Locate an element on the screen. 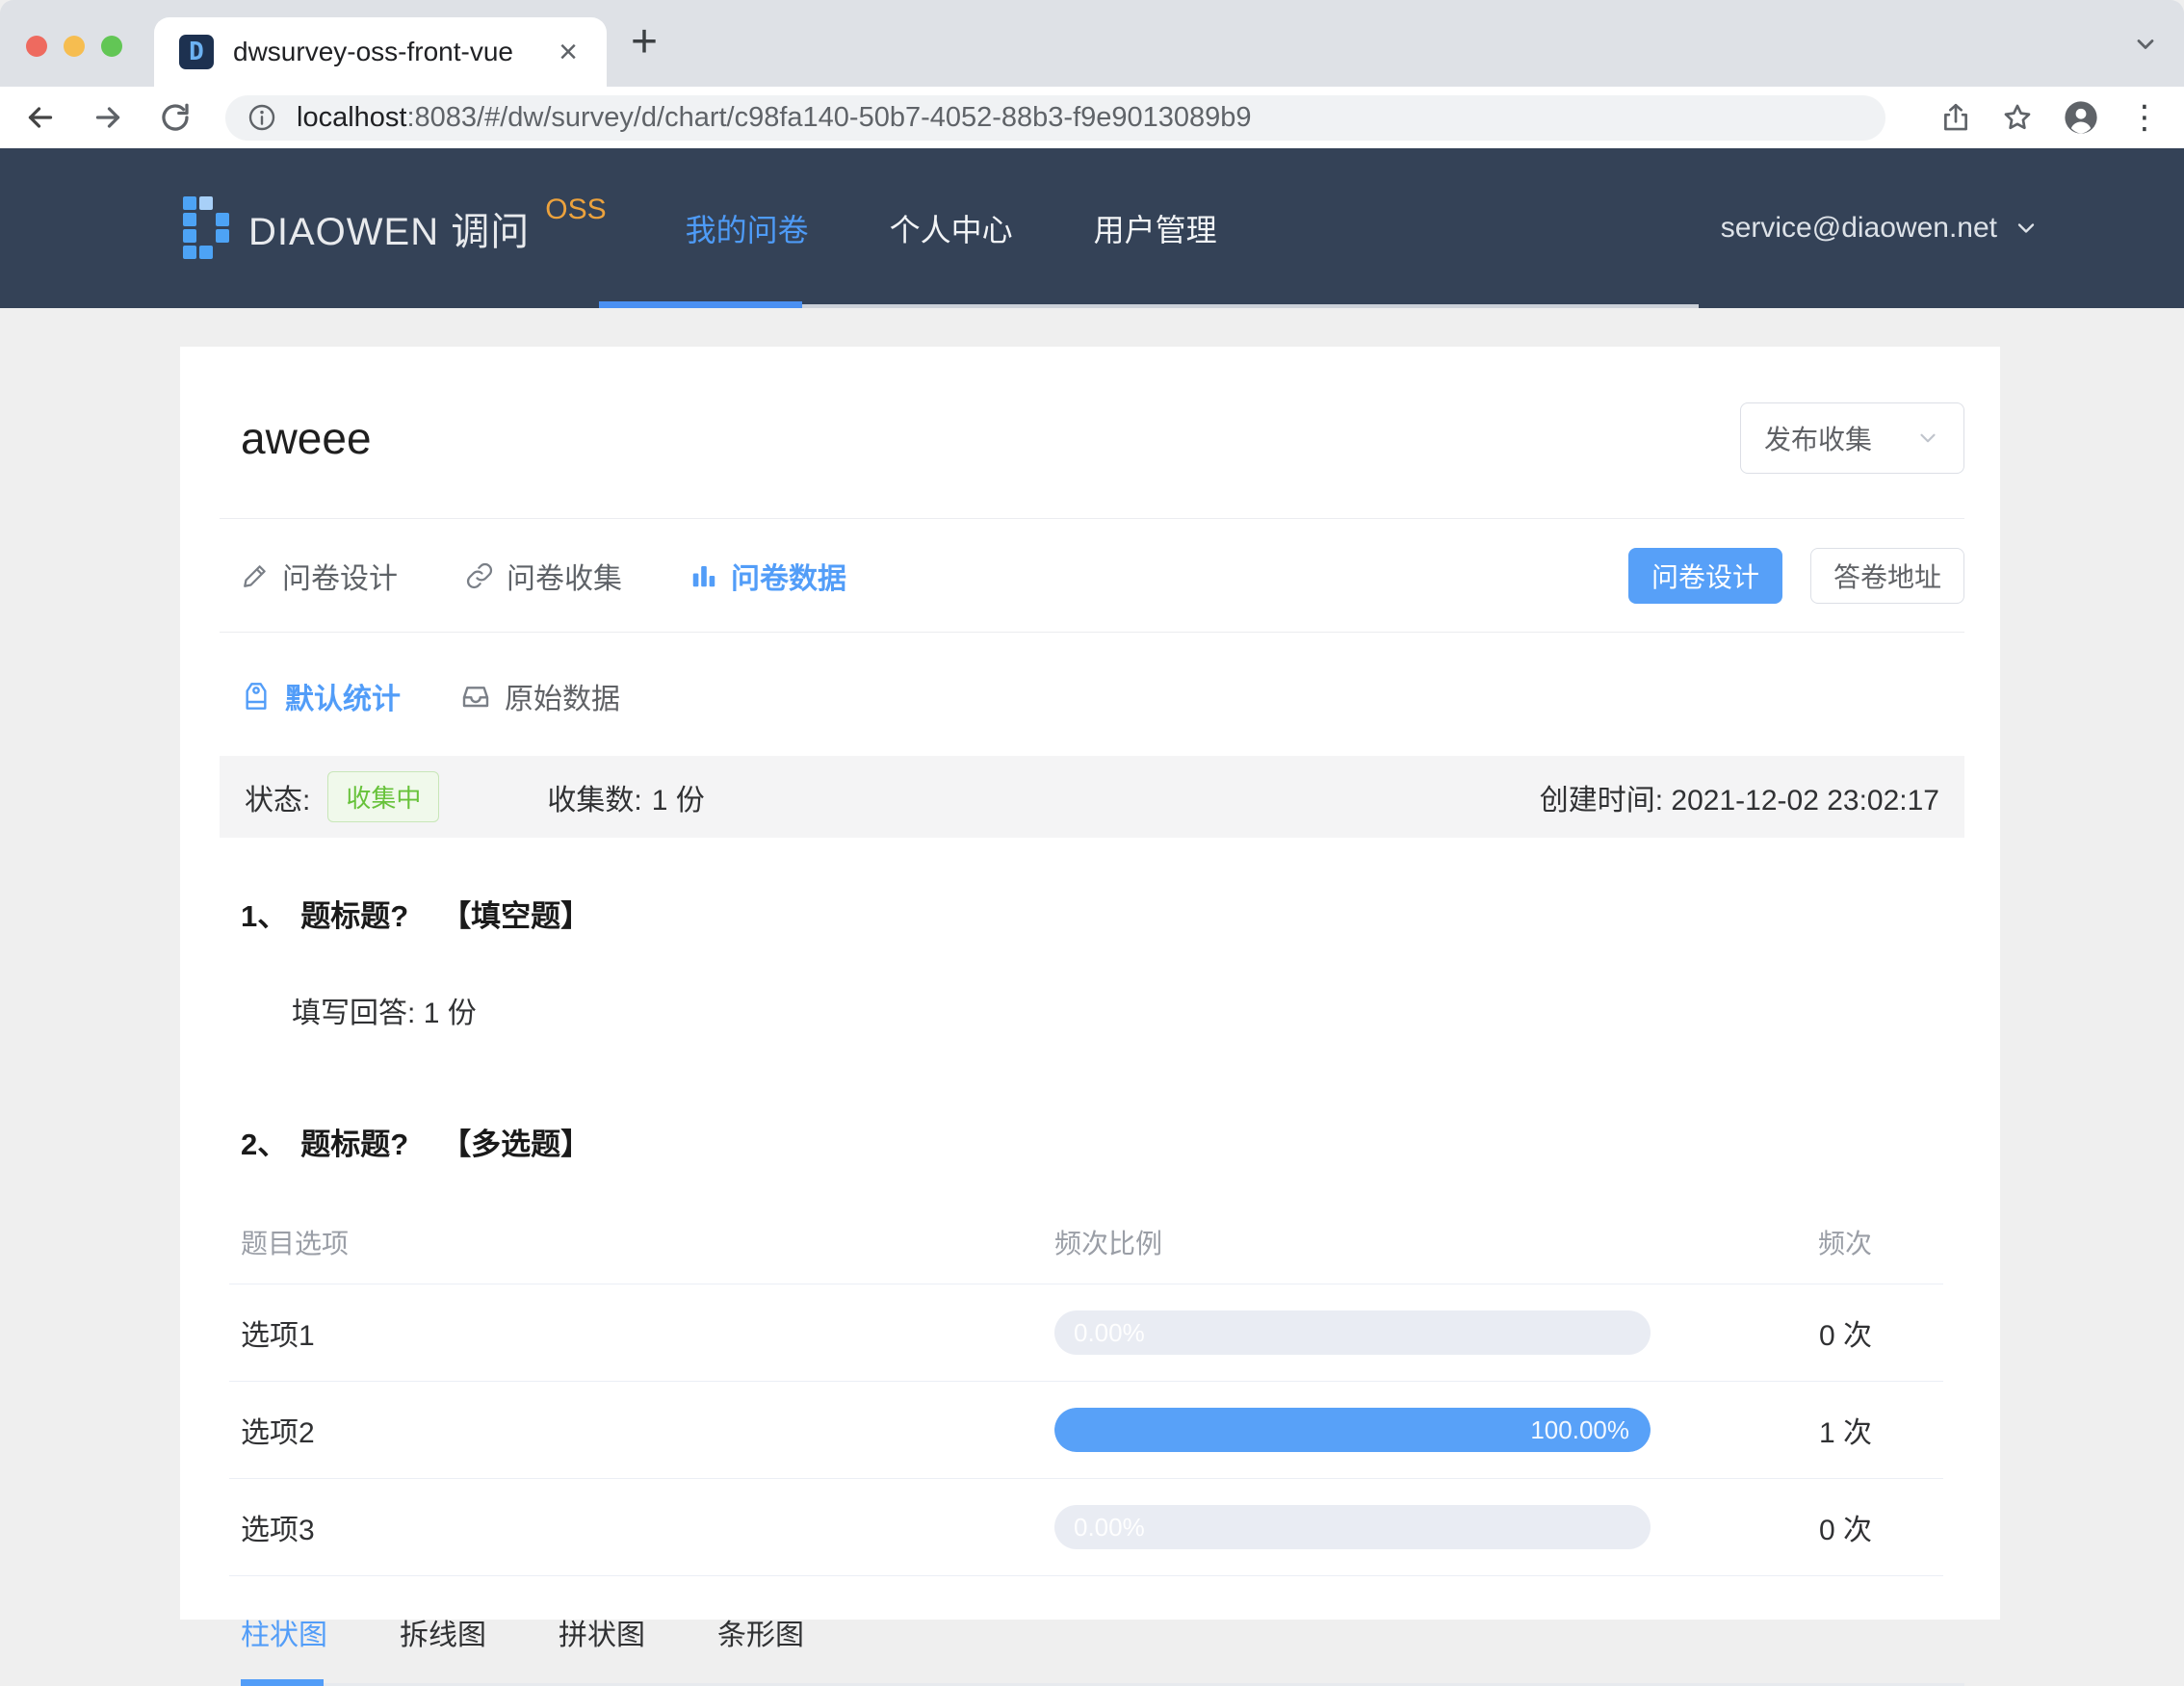 Image resolution: width=2184 pixels, height=1686 pixels. progress-label: 100.00% is located at coordinates (1580, 1429).